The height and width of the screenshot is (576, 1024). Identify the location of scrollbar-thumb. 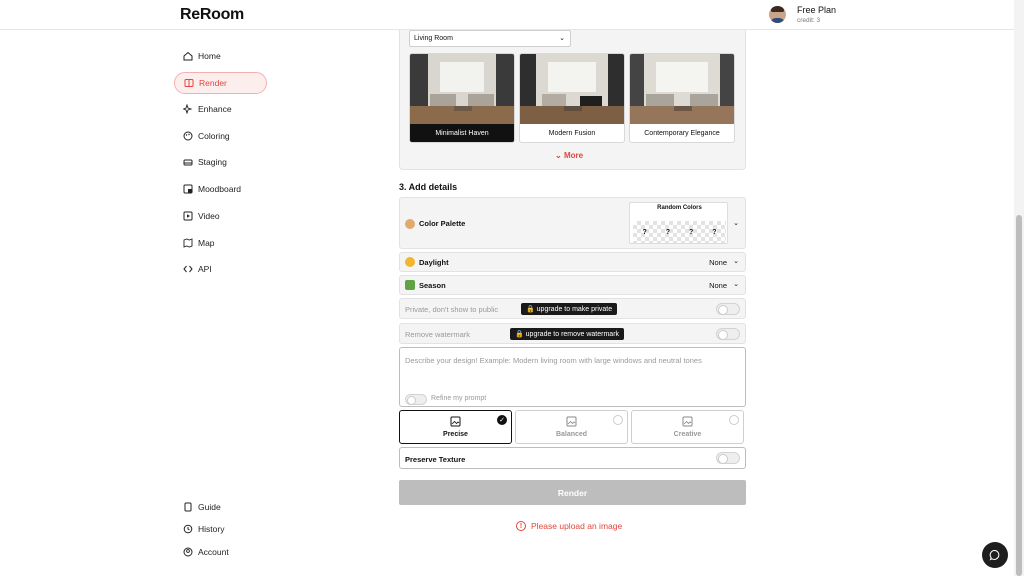
(1019, 395).